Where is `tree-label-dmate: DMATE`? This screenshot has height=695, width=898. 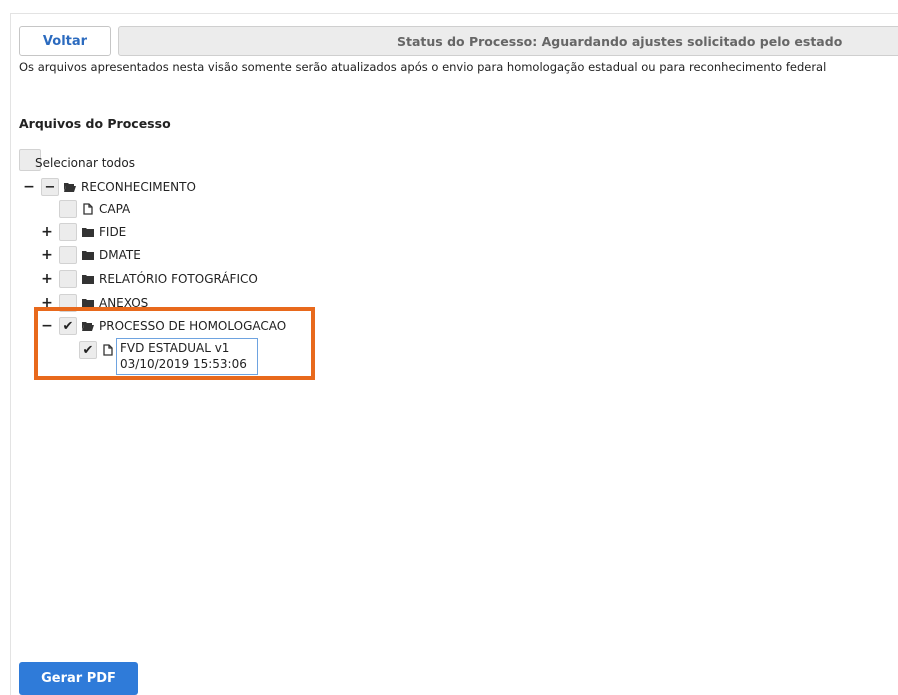 tree-label-dmate: DMATE is located at coordinates (120, 255).